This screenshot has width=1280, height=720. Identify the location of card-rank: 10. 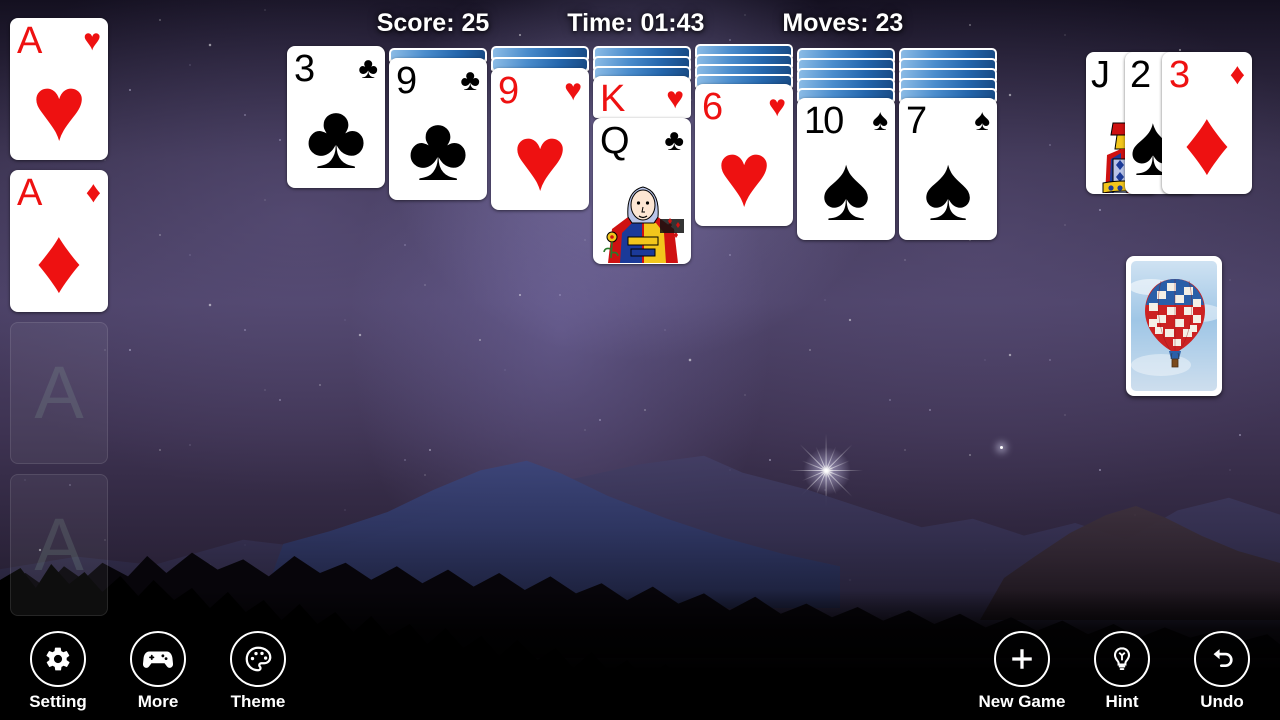
(824, 121).